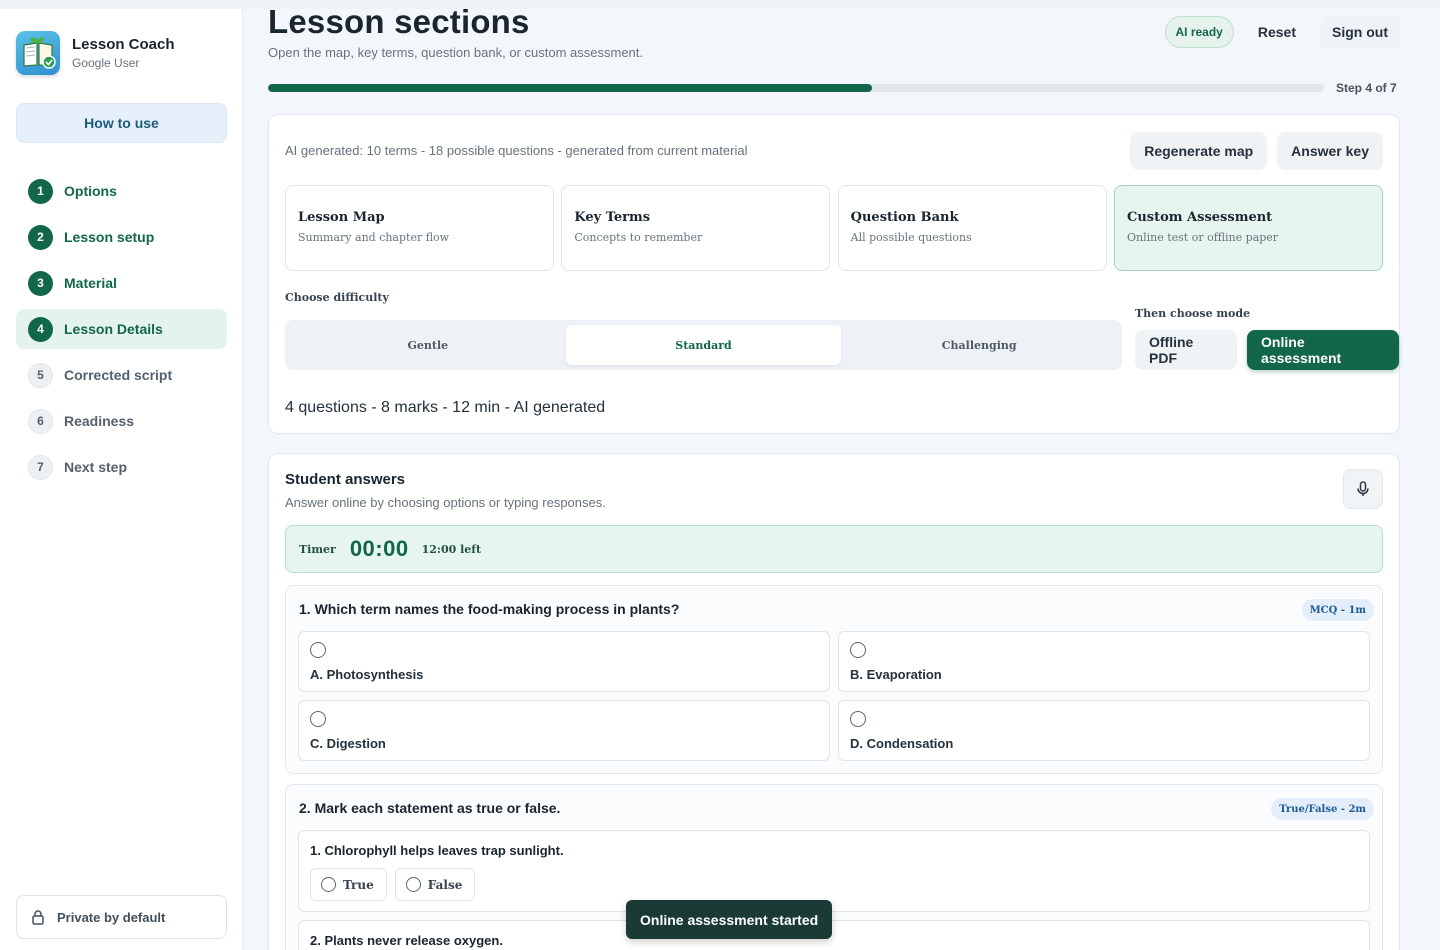  What do you see at coordinates (1330, 151) in the screenshot?
I see `answer-key-button: Answer key` at bounding box center [1330, 151].